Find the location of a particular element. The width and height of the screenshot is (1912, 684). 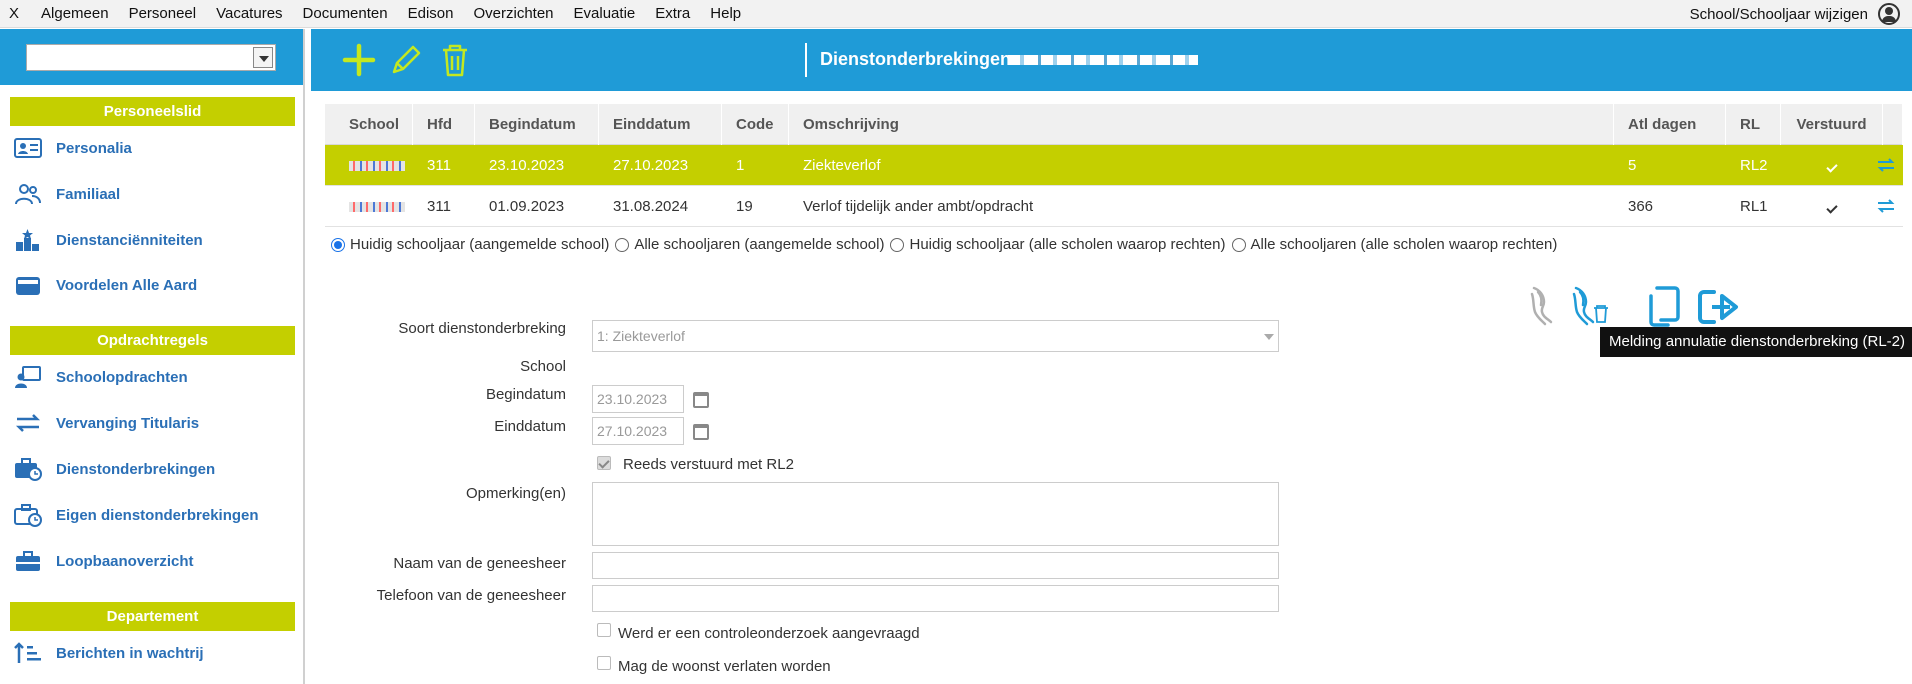

menu-item-vacatures: Vacatures is located at coordinates (249, 14).